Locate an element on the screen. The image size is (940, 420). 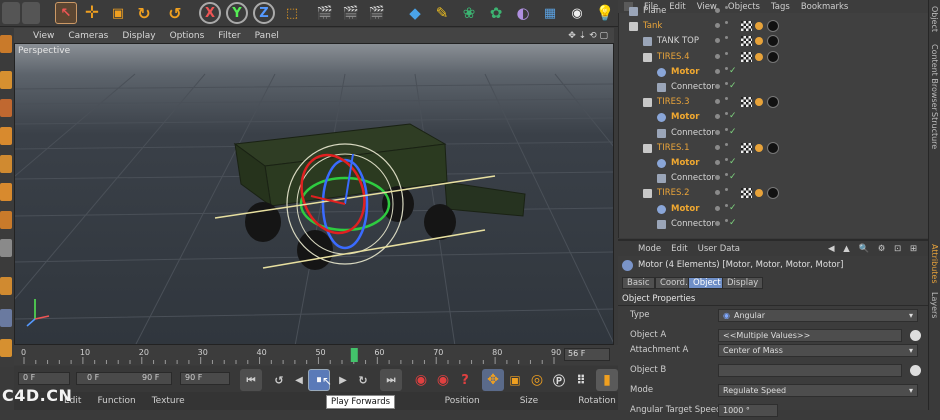
attr-menu-mode: Mode is located at coordinates (649, 249).